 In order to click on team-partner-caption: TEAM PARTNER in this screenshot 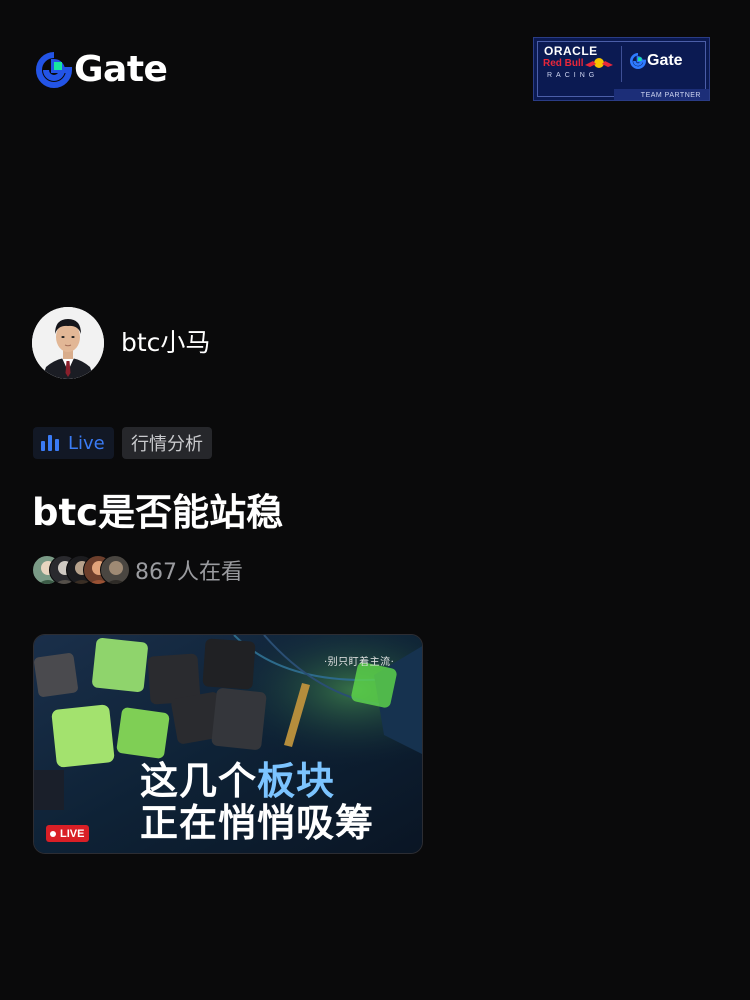, I will do `click(670, 95)`.